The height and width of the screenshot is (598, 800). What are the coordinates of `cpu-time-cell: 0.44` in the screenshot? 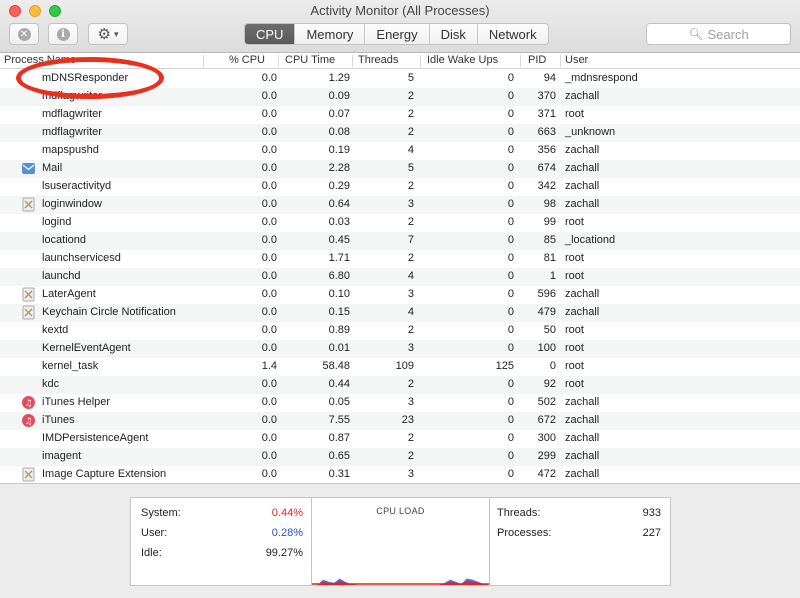 It's located at (339, 384).